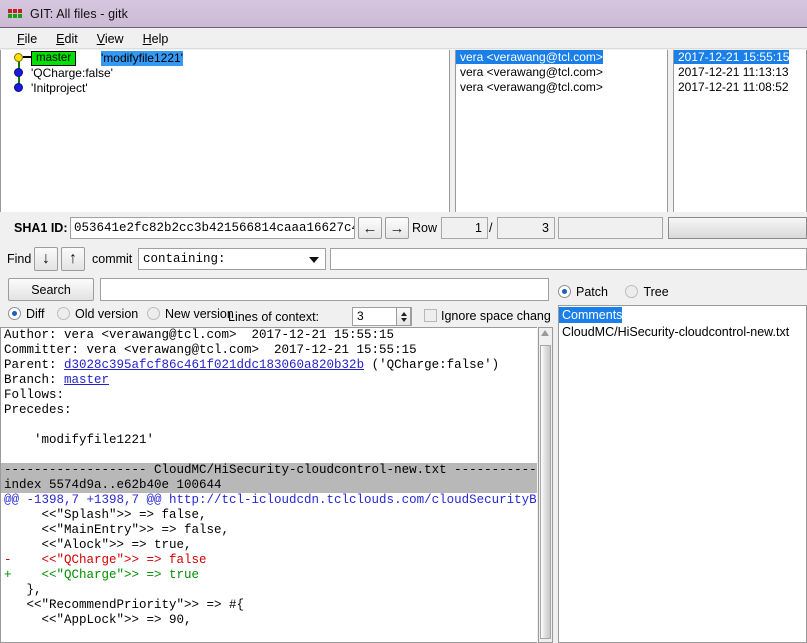 The height and width of the screenshot is (643, 807). Describe the element at coordinates (545, 333) in the screenshot. I see `scroll-up-icon` at that location.